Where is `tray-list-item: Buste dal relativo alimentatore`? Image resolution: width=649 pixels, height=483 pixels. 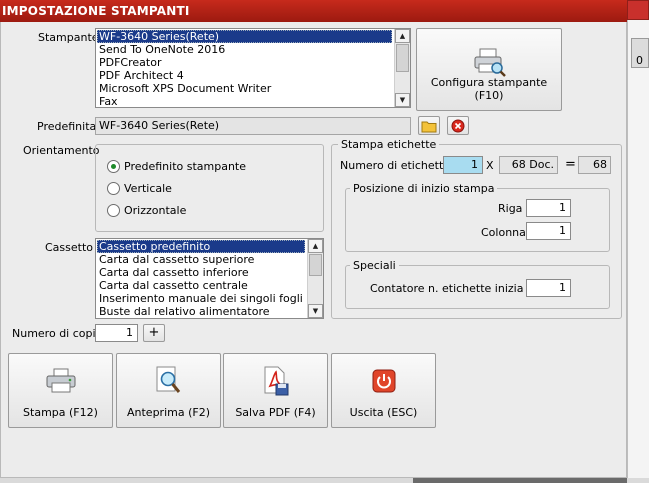 tray-list-item: Buste dal relativo alimentatore is located at coordinates (201, 311).